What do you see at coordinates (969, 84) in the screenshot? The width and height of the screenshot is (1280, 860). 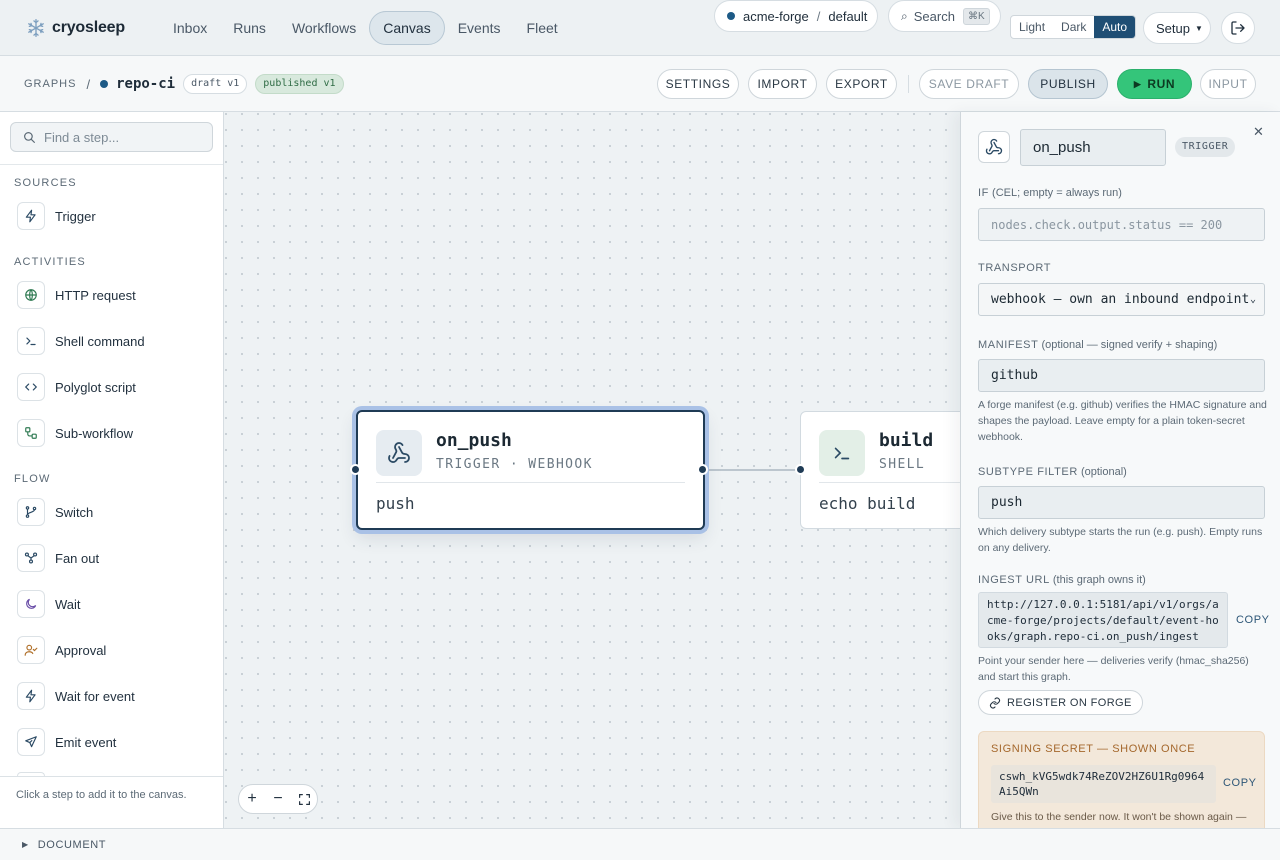 I see `save-draft-button: SAVE DRAFT` at bounding box center [969, 84].